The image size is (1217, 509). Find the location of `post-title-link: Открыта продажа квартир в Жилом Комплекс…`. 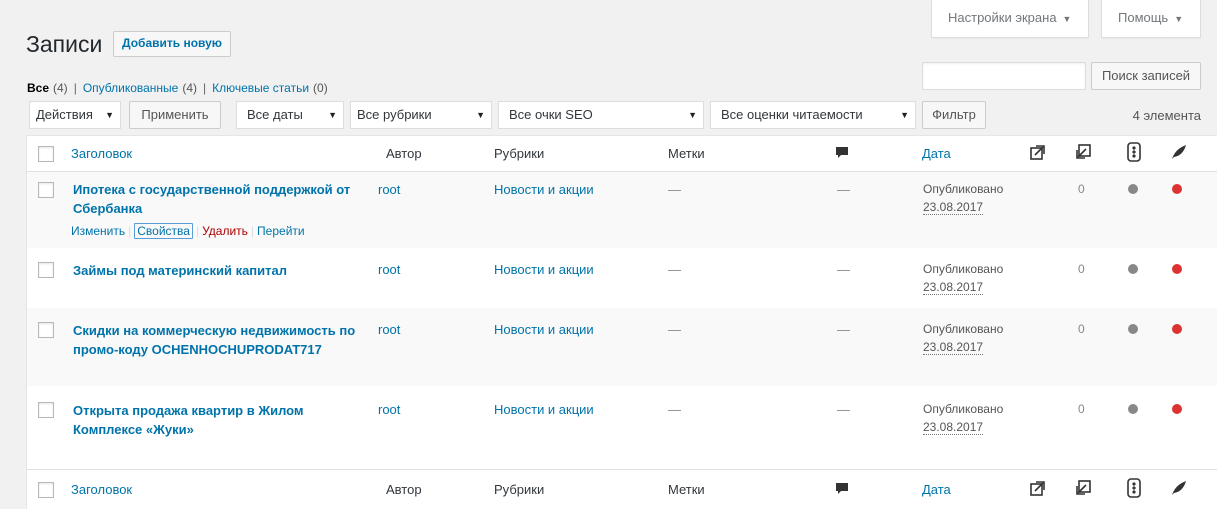

post-title-link: Открыта продажа квартир в Жилом Комплекс… is located at coordinates (218, 420).